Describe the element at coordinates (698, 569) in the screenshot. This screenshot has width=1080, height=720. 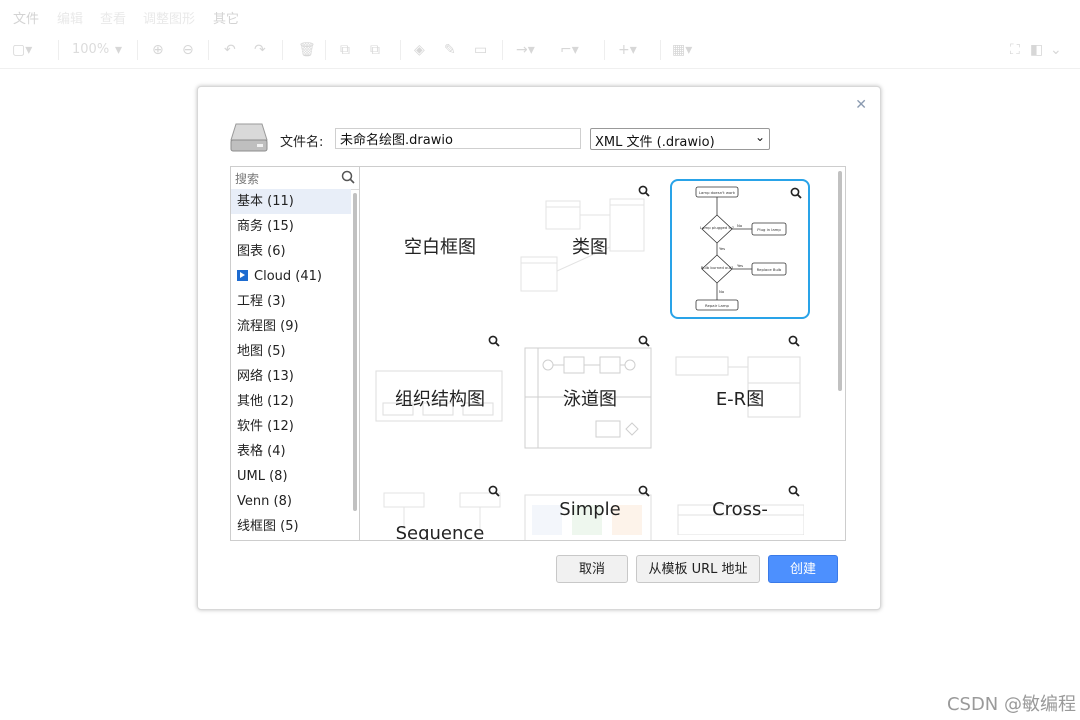
I see `from-template-url-button: 从模板 URL 地址` at that location.